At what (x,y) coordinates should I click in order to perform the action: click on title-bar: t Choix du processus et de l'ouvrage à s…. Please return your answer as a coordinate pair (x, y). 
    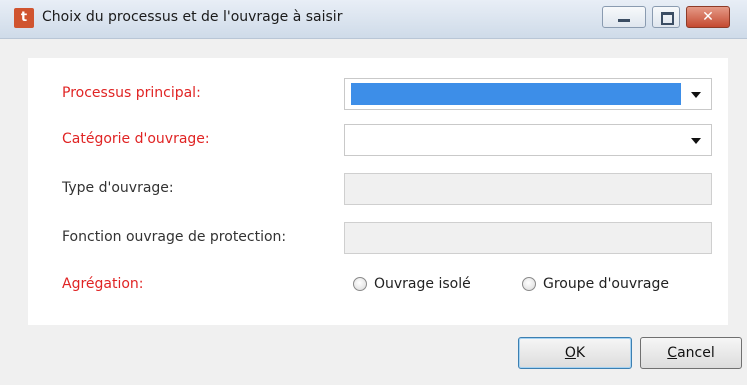
    Looking at the image, I should click on (373, 19).